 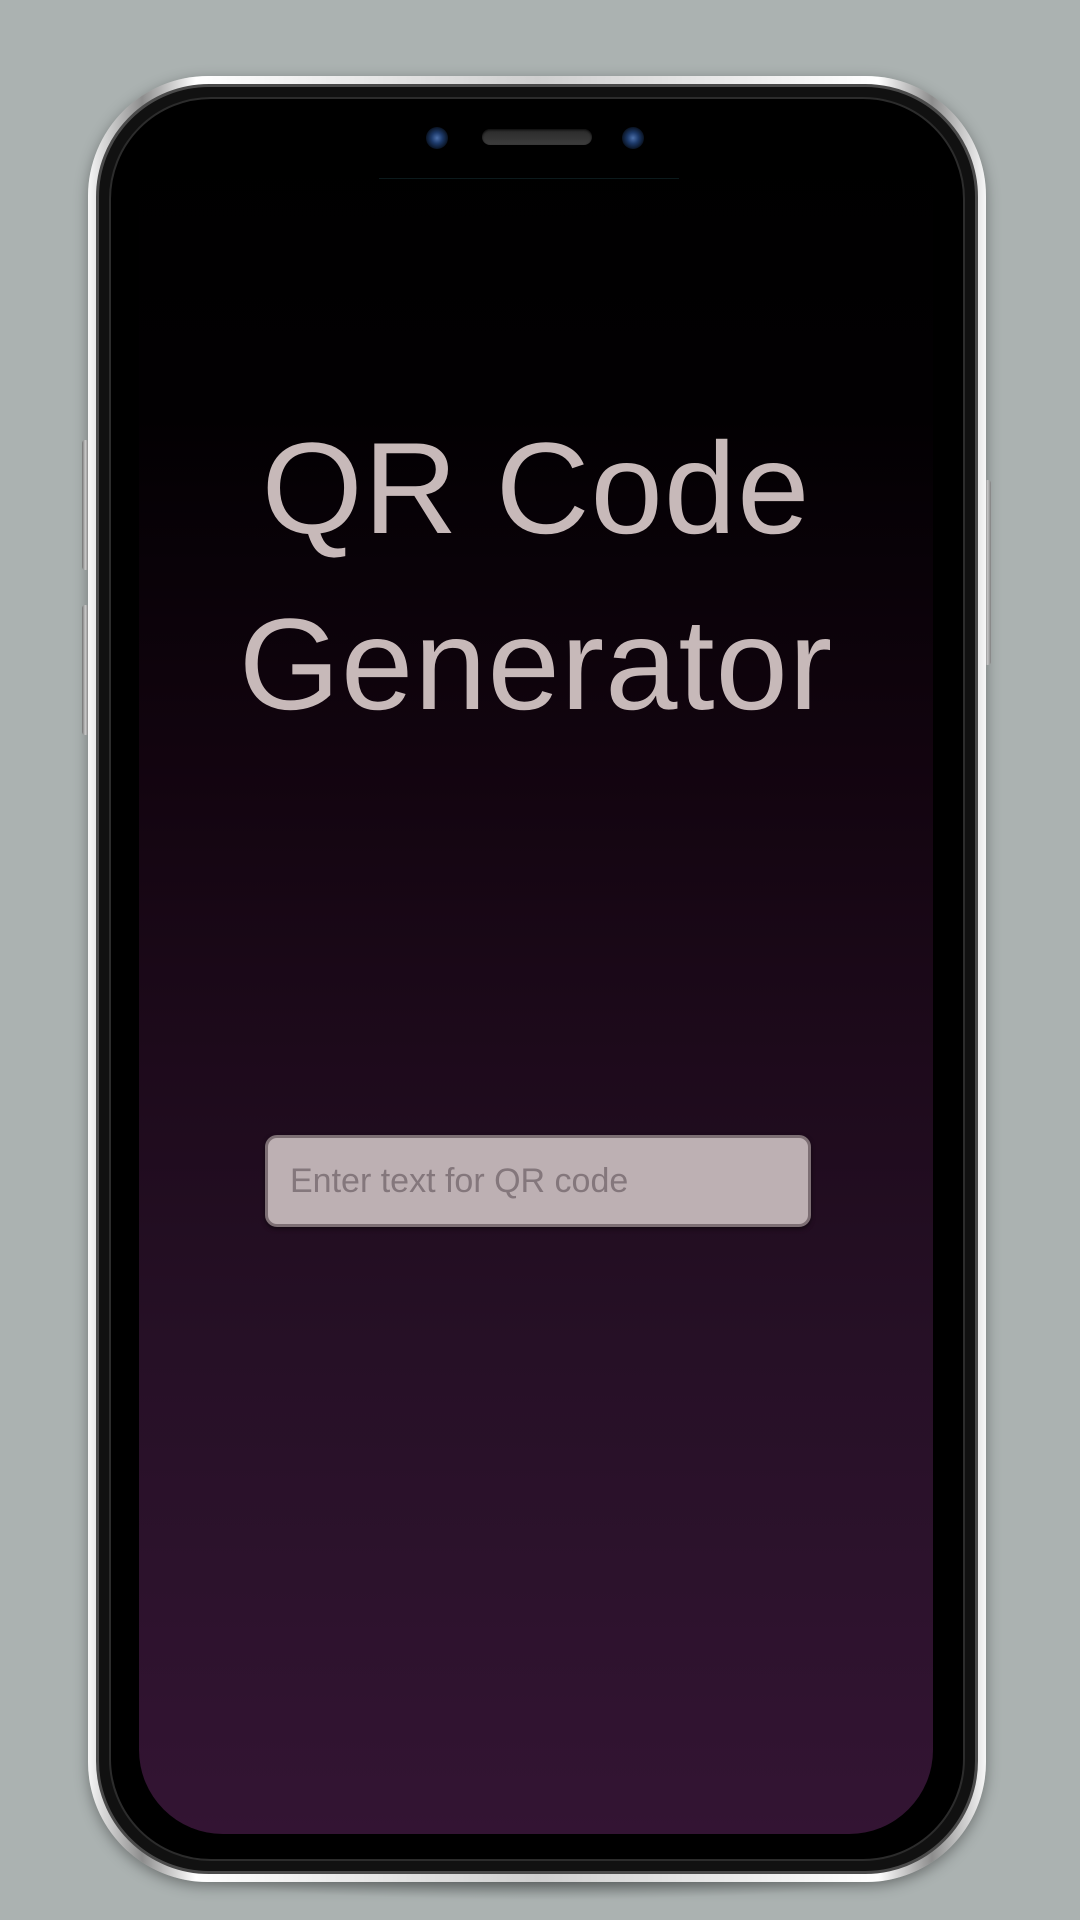 I want to click on notch-divider, so click(x=529, y=178).